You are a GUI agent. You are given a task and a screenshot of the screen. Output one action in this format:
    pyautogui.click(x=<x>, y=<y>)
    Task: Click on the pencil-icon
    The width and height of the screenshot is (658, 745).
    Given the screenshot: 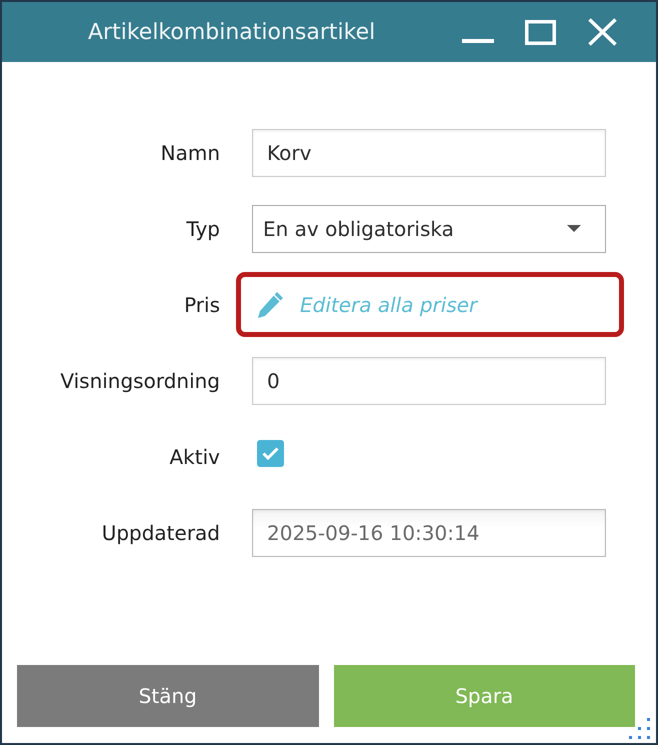 What is the action you would take?
    pyautogui.click(x=270, y=304)
    